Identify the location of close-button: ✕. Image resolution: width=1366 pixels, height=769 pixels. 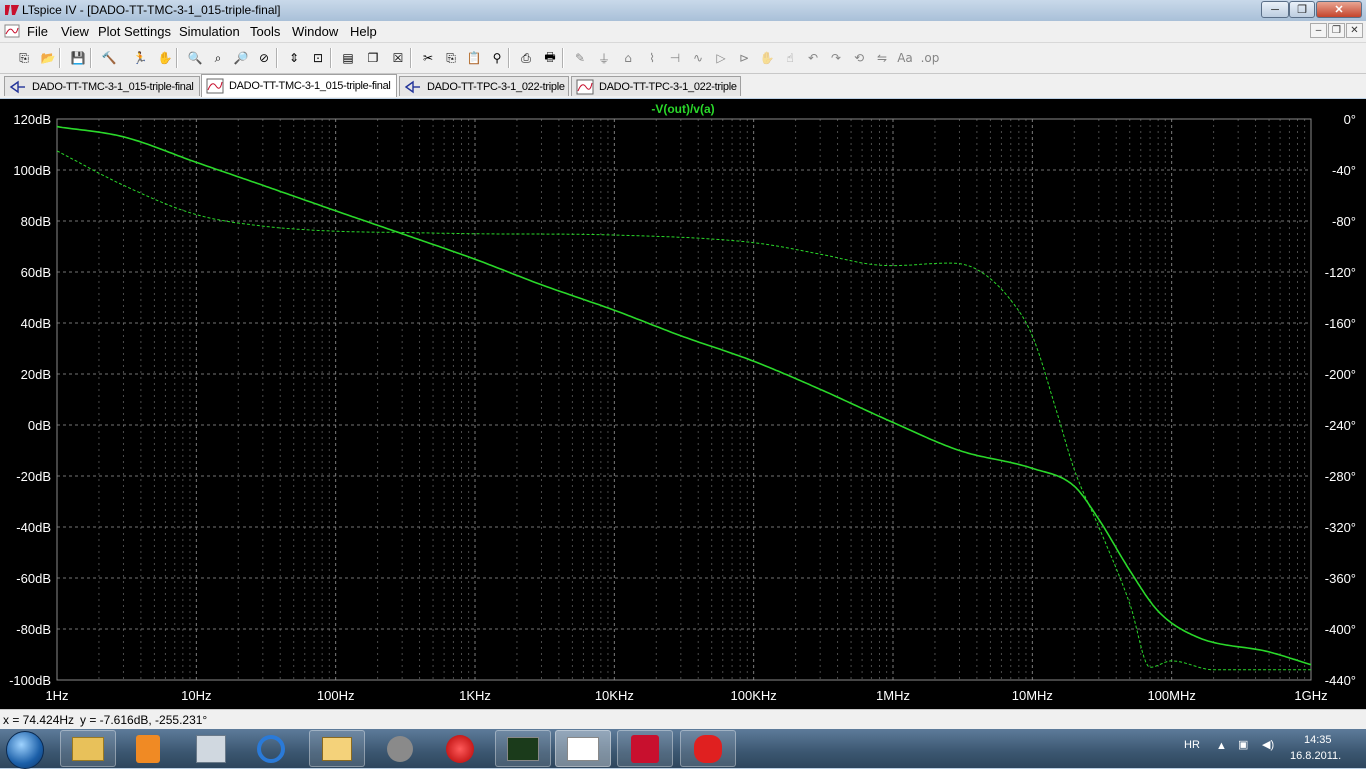
(1339, 9).